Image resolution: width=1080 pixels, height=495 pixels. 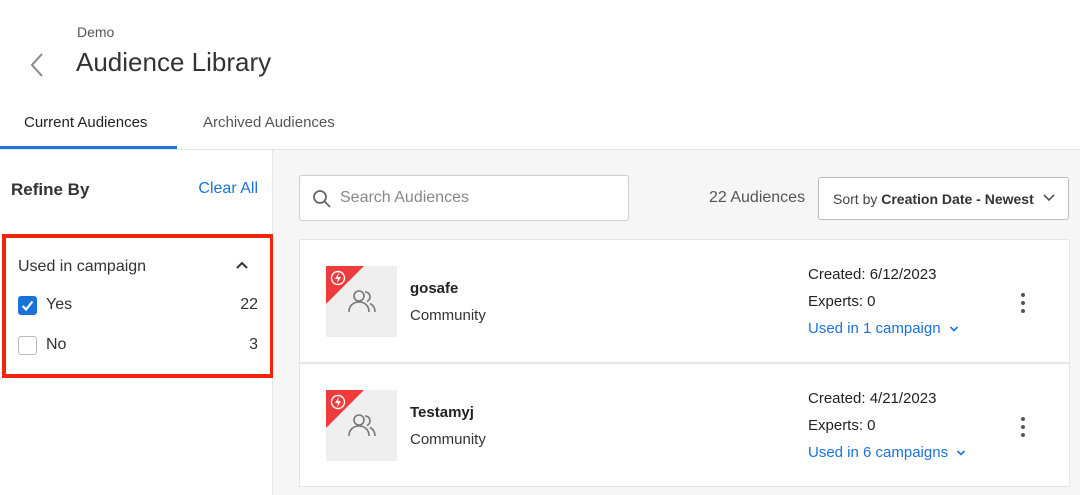 What do you see at coordinates (174, 62) in the screenshot?
I see `page-title: Audience Library` at bounding box center [174, 62].